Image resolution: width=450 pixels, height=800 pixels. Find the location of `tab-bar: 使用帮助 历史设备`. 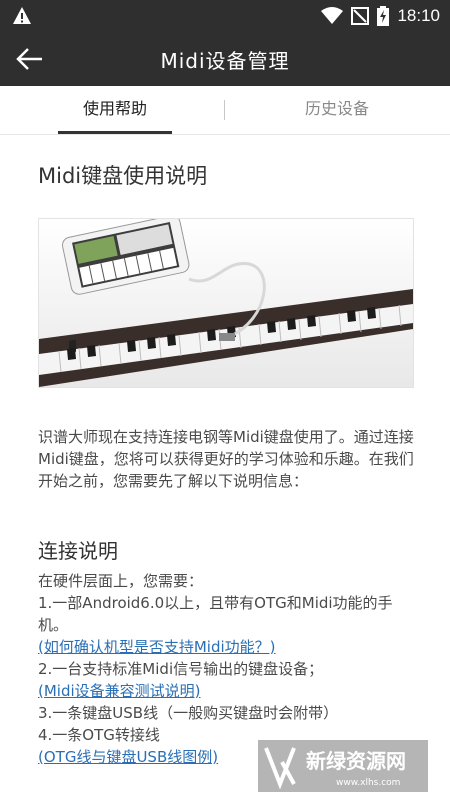

tab-bar: 使用帮助 历史设备 is located at coordinates (225, 110).